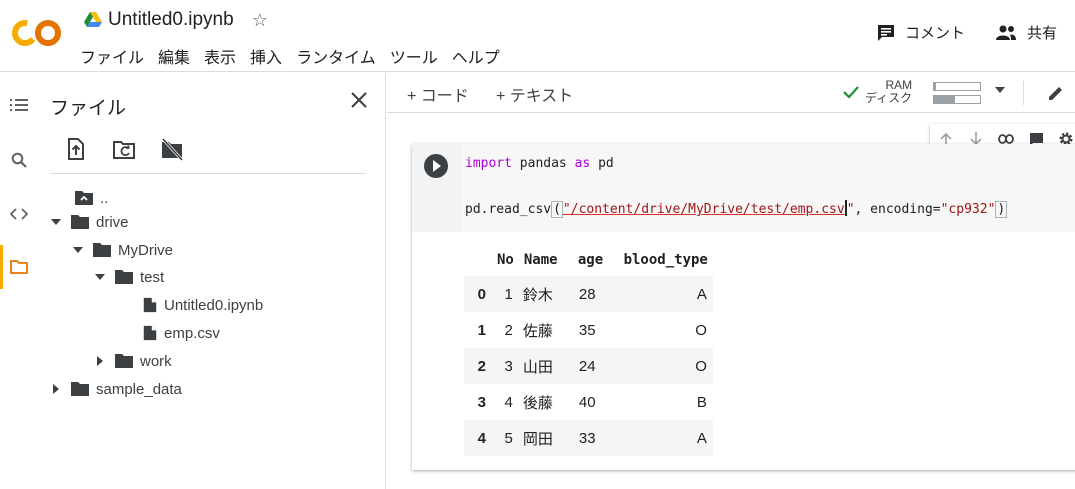 This screenshot has height=489, width=1075. I want to click on tree-label: test, so click(152, 277).